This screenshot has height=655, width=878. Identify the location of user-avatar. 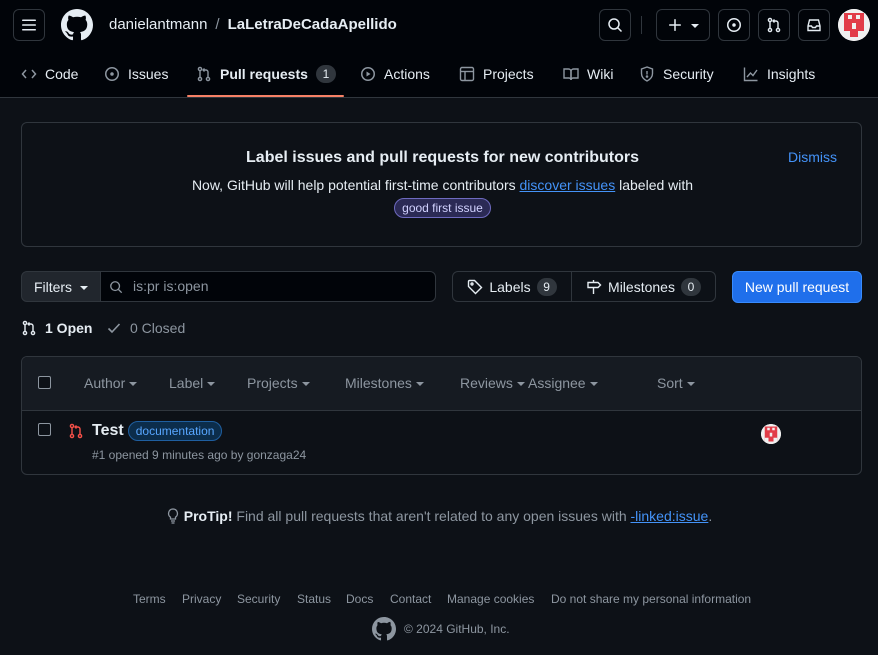
(854, 25).